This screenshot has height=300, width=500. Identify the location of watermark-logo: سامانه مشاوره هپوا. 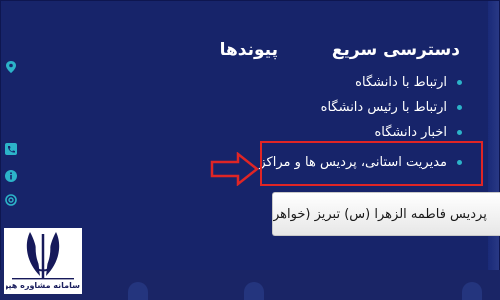
(43, 261).